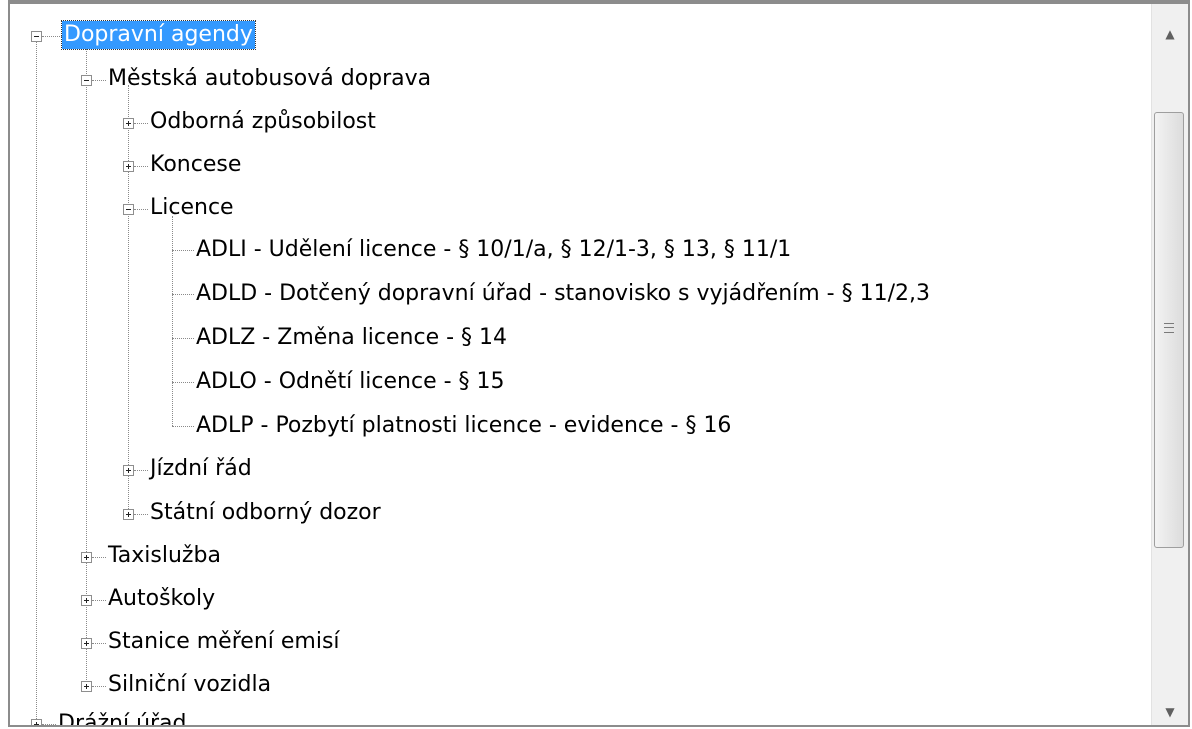 Image resolution: width=1192 pixels, height=729 pixels. Describe the element at coordinates (195, 165) in the screenshot. I see `tree-node-koncese: Koncese` at that location.